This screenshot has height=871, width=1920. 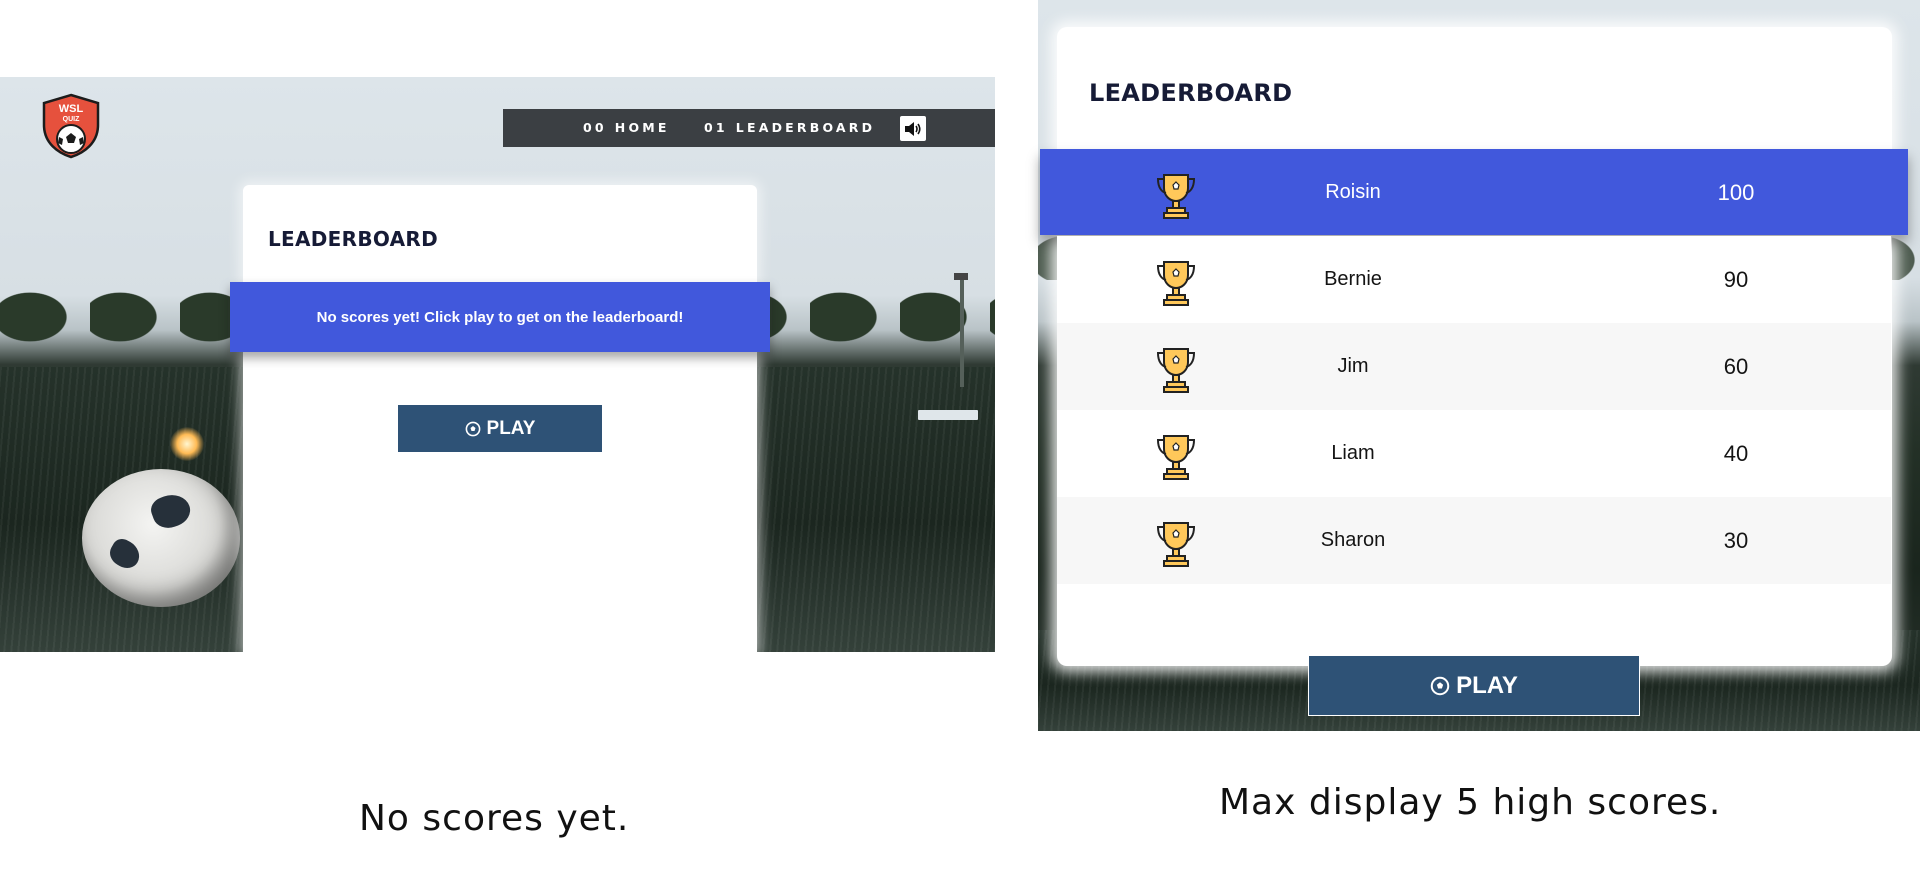 I want to click on player-score: 90, so click(x=1736, y=279).